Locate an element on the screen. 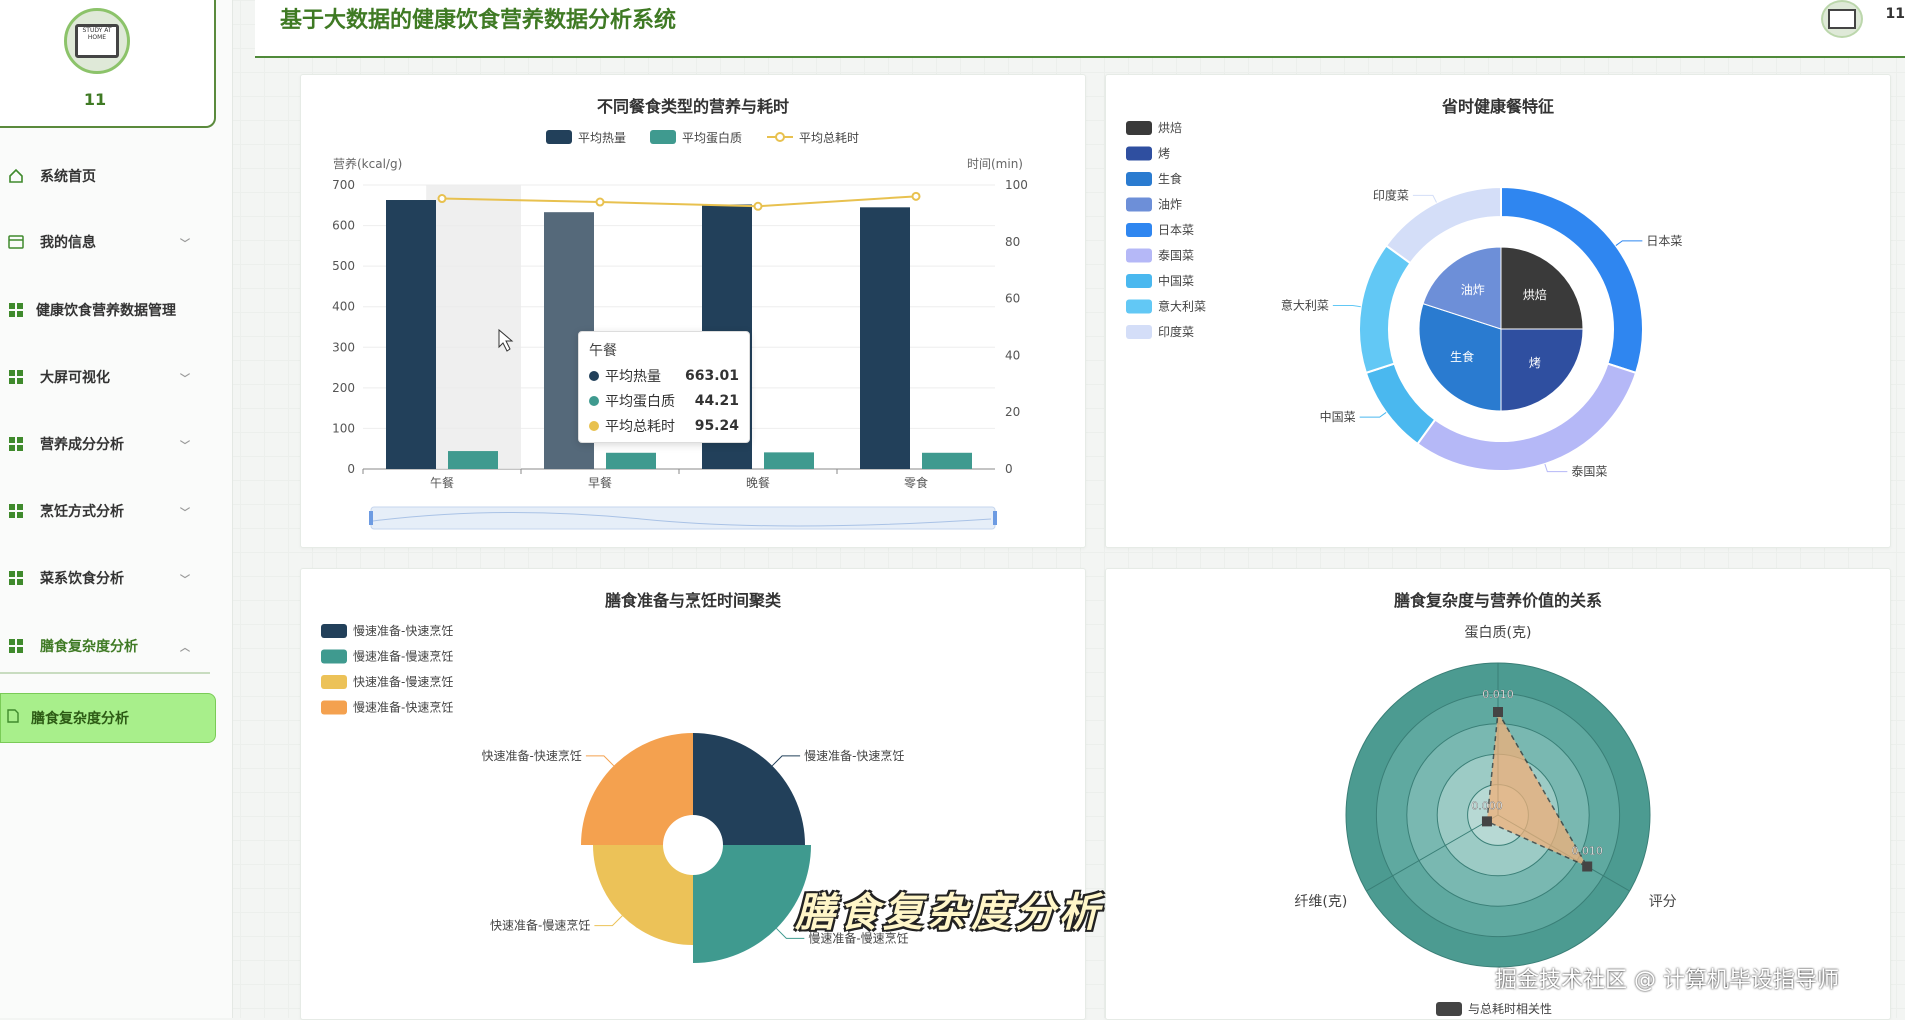  header-avatar is located at coordinates (1842, 19).